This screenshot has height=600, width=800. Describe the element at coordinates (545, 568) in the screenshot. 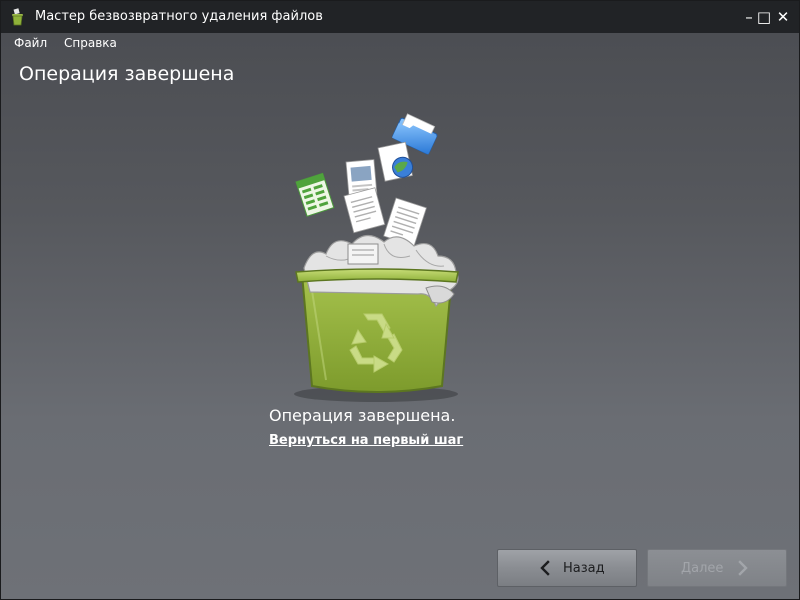

I see `chevron-left-icon` at that location.